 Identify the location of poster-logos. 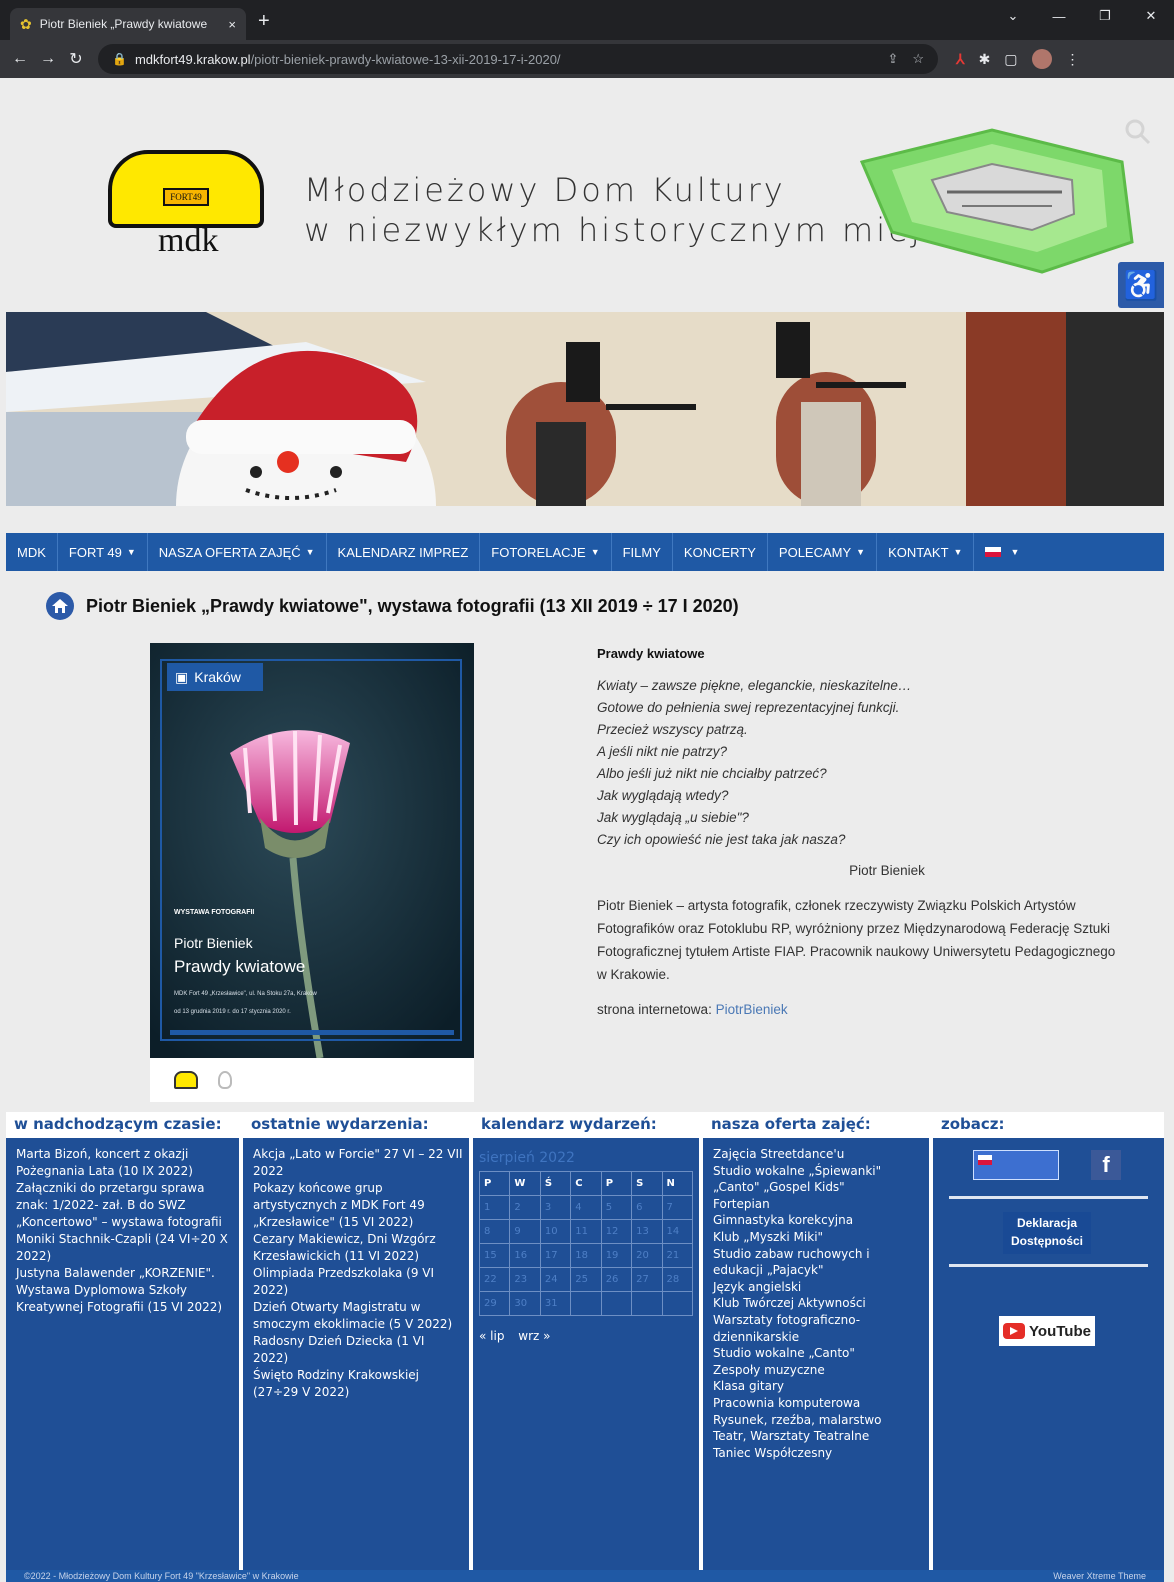
(312, 1080).